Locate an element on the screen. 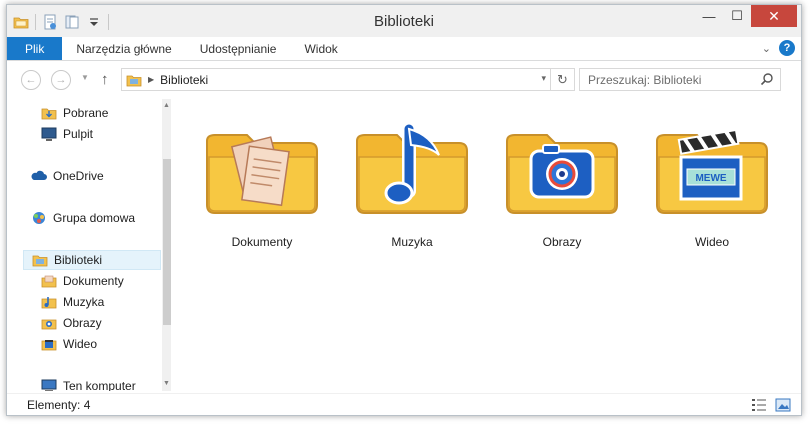 The height and width of the screenshot is (430, 810). camera-folder-icon is located at coordinates (562, 174).